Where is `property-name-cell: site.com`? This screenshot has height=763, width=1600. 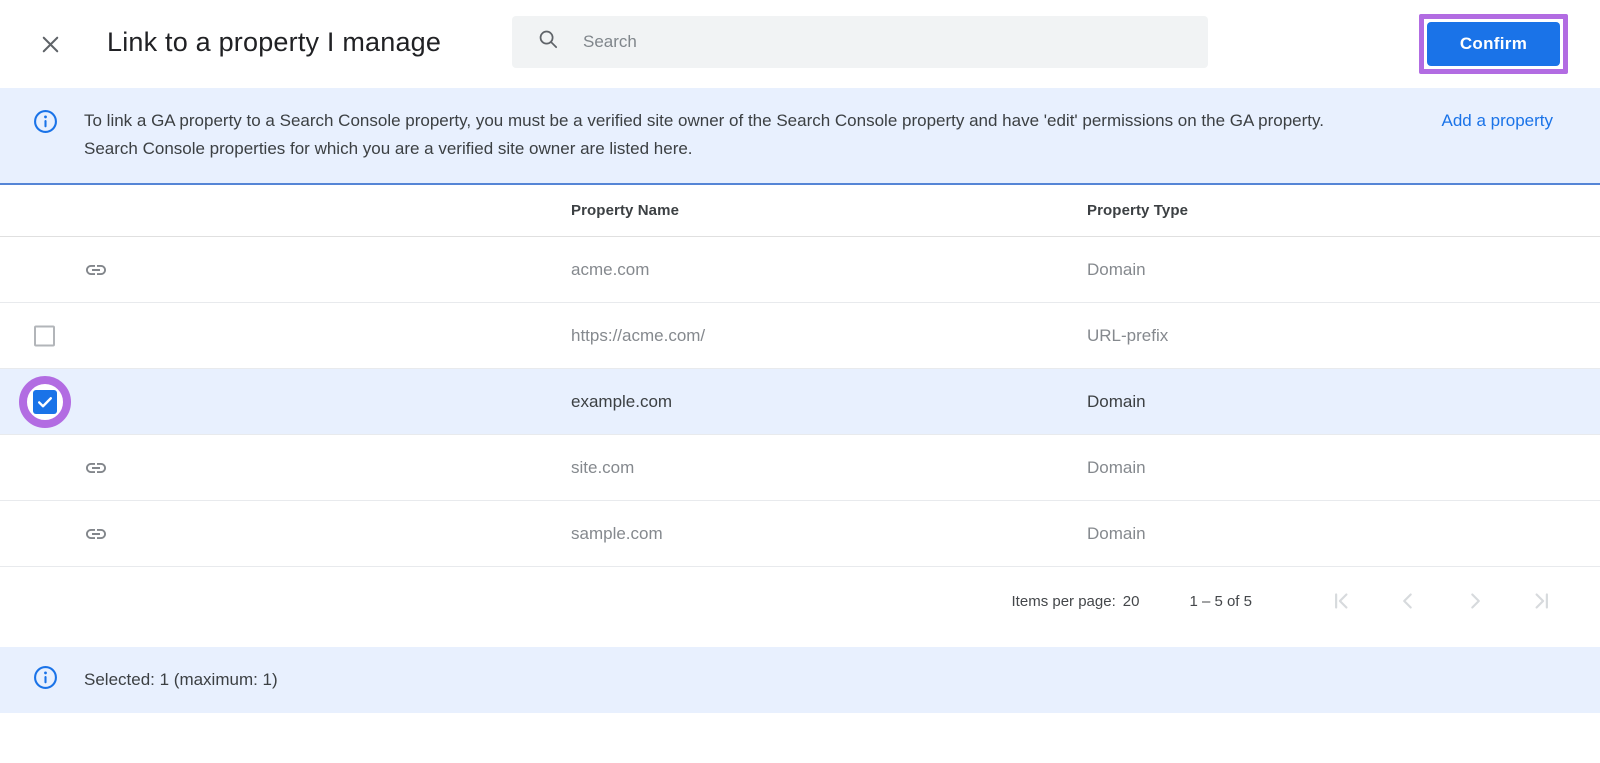
property-name-cell: site.com is located at coordinates (603, 467).